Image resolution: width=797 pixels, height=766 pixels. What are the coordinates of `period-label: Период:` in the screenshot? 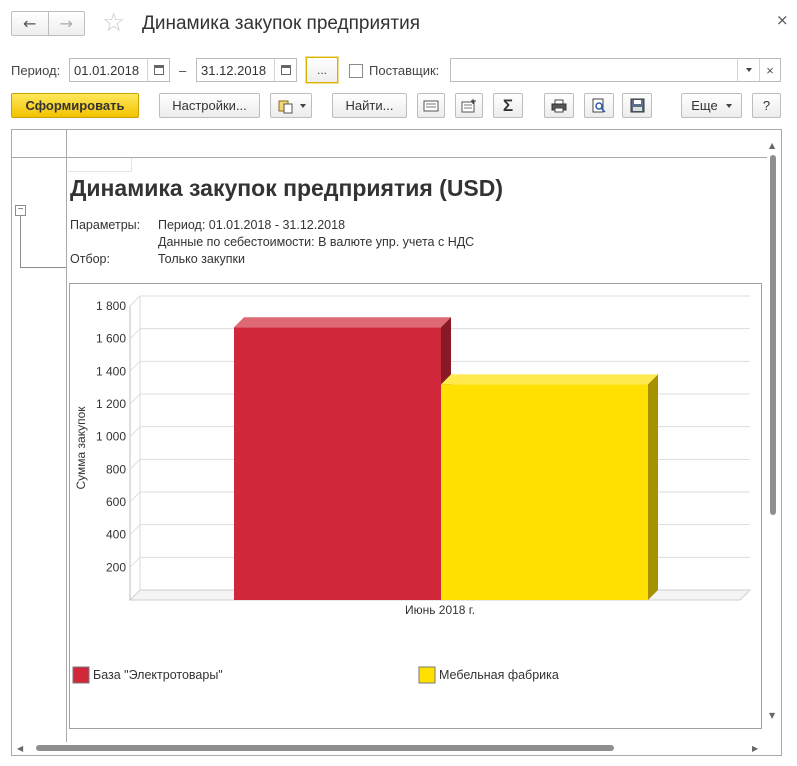 It's located at (36, 70).